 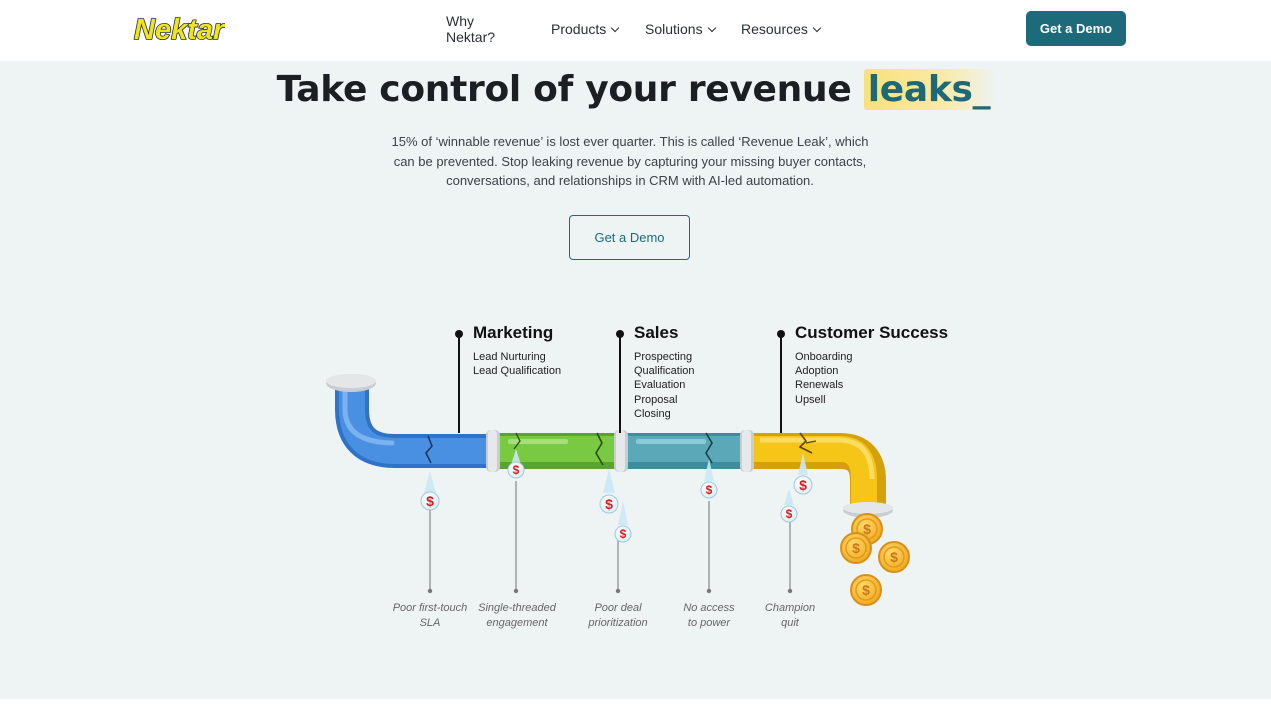 I want to click on stage-item: Lead Nurturing, so click(x=509, y=357).